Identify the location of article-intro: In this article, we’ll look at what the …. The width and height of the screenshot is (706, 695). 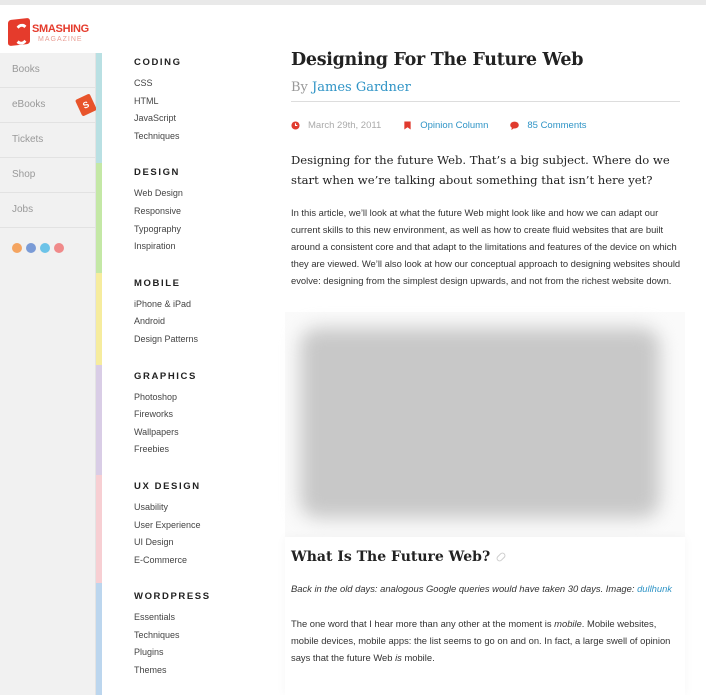
(486, 246).